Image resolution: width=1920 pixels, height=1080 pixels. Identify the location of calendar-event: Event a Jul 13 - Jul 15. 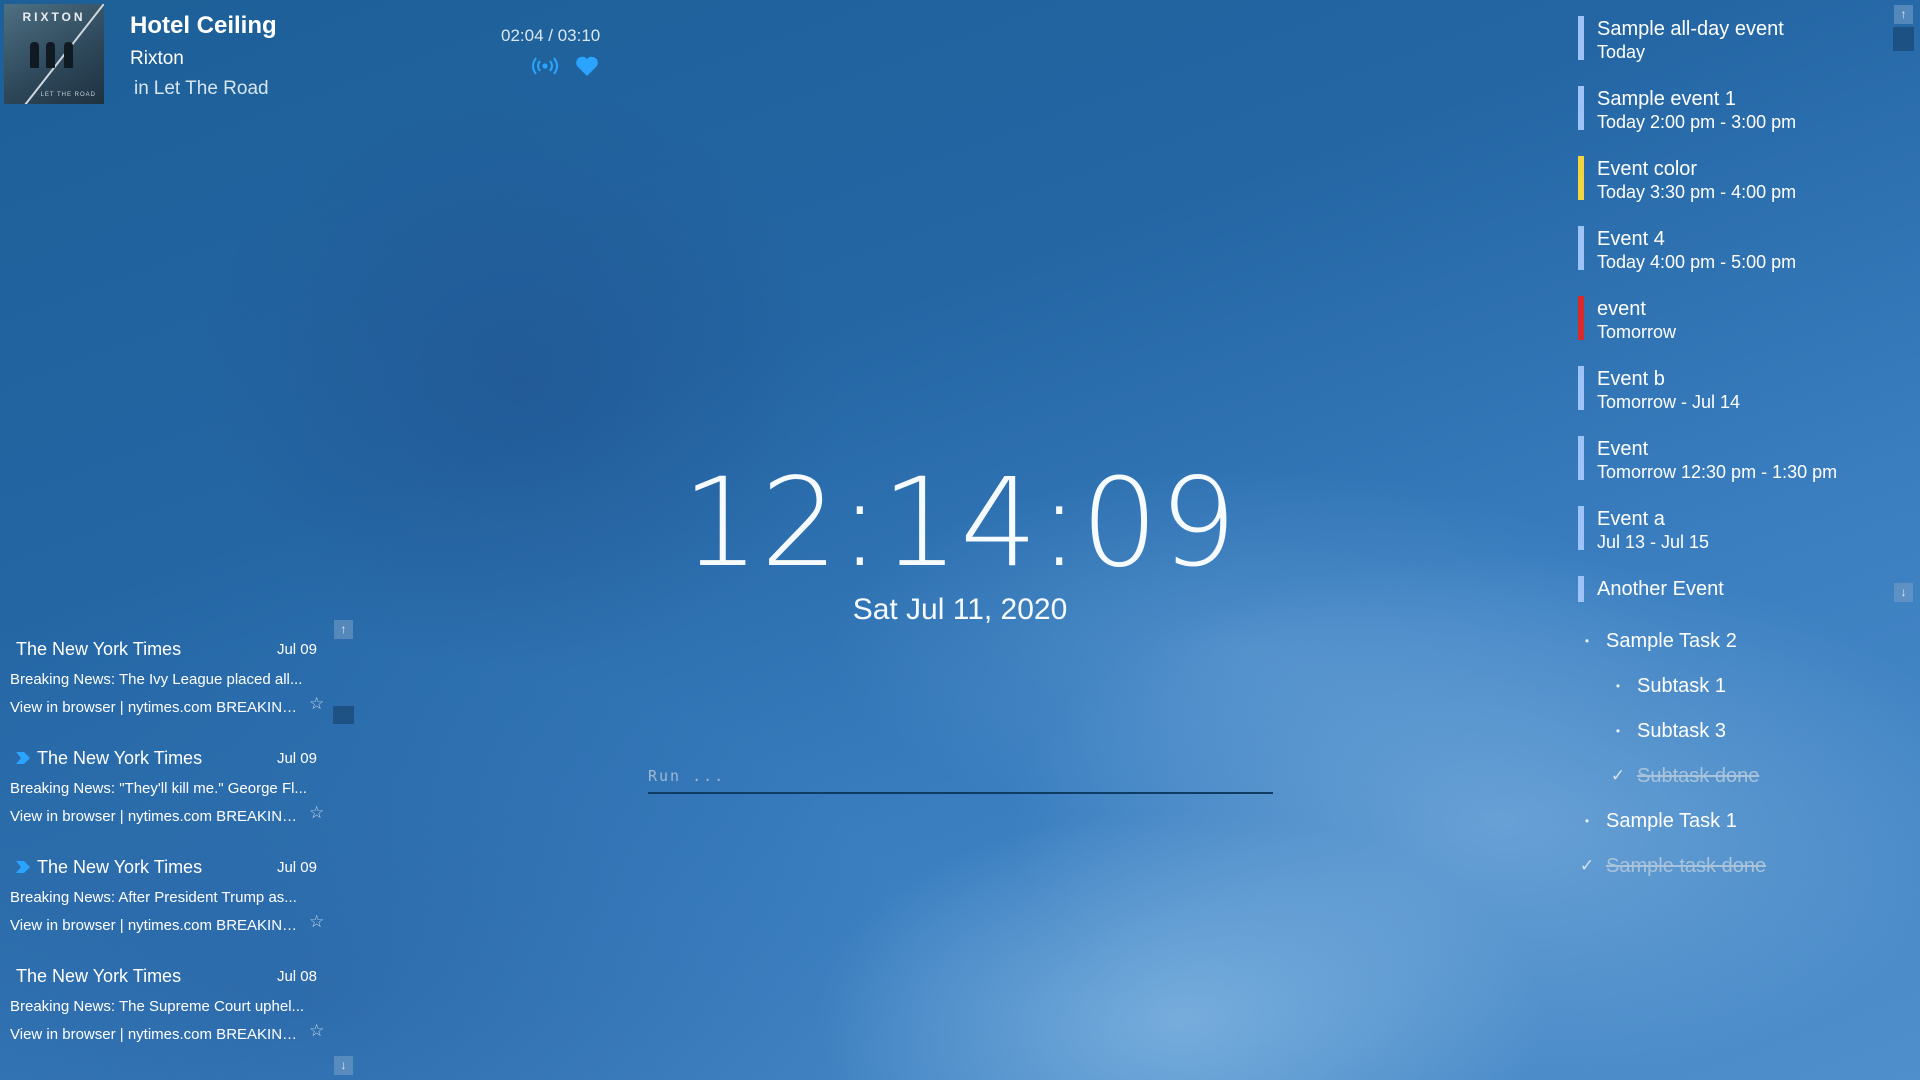
(1728, 528).